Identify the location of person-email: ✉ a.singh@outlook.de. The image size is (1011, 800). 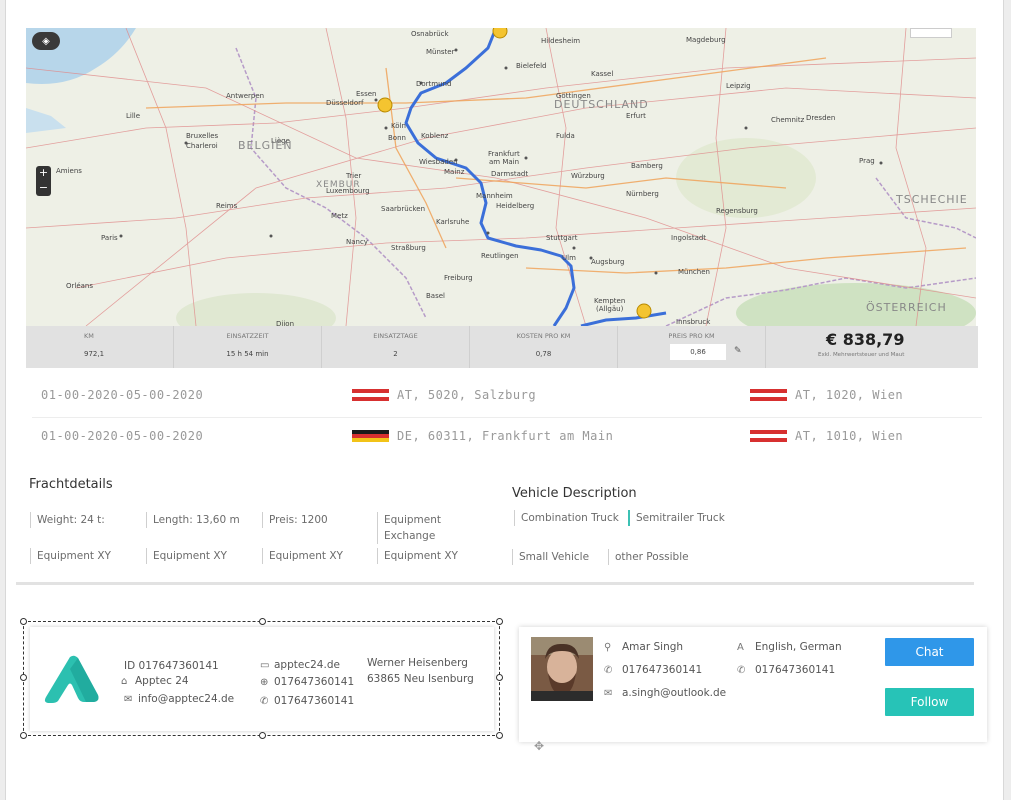
(665, 693).